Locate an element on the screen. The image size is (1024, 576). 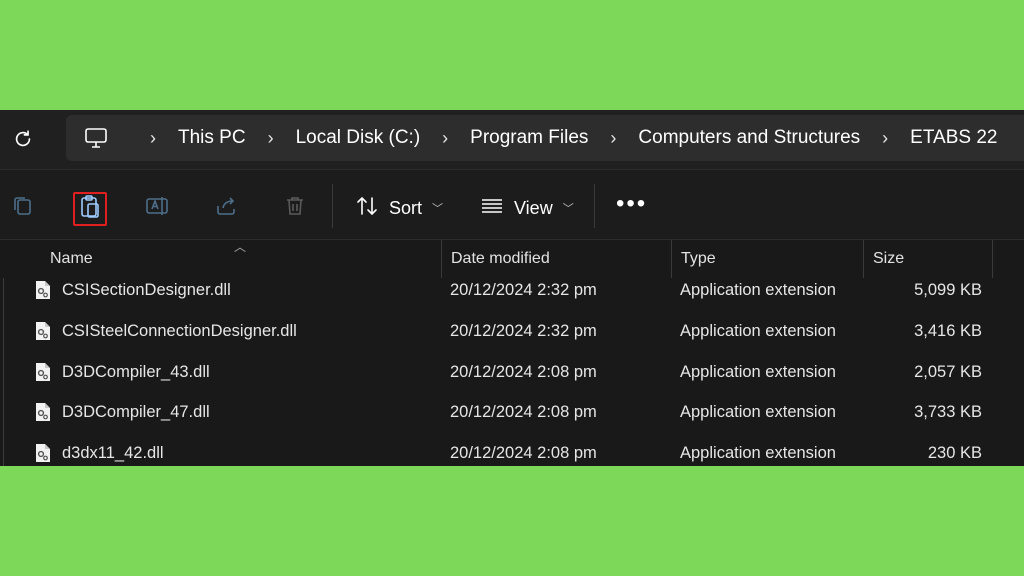
file-name: D3DCompiler_47.dll is located at coordinates (136, 411).